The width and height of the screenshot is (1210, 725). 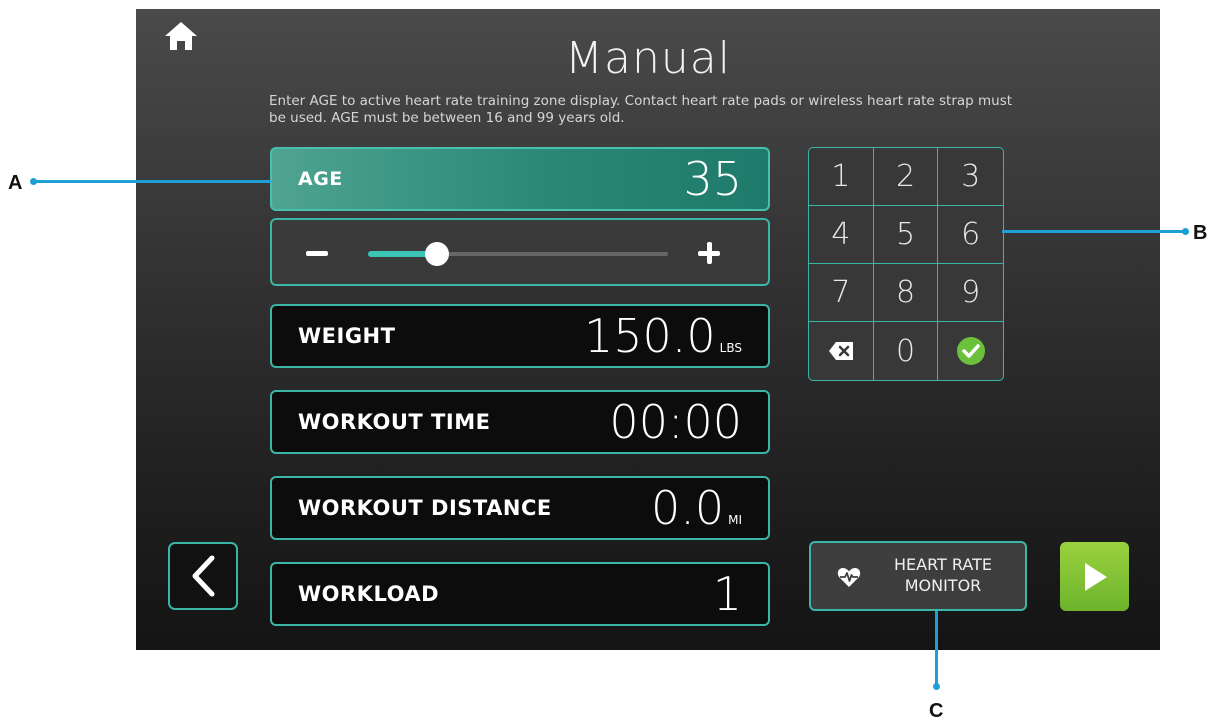 What do you see at coordinates (675, 422) in the screenshot?
I see `workout-time-value: 00:00` at bounding box center [675, 422].